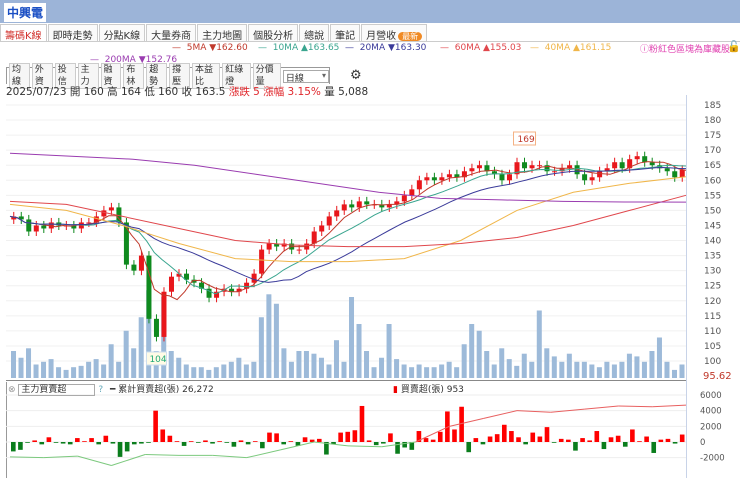 This screenshot has height=478, width=740. I want to click on cum-legend: ━ 累計買賣超(張) 26,272, so click(162, 390).